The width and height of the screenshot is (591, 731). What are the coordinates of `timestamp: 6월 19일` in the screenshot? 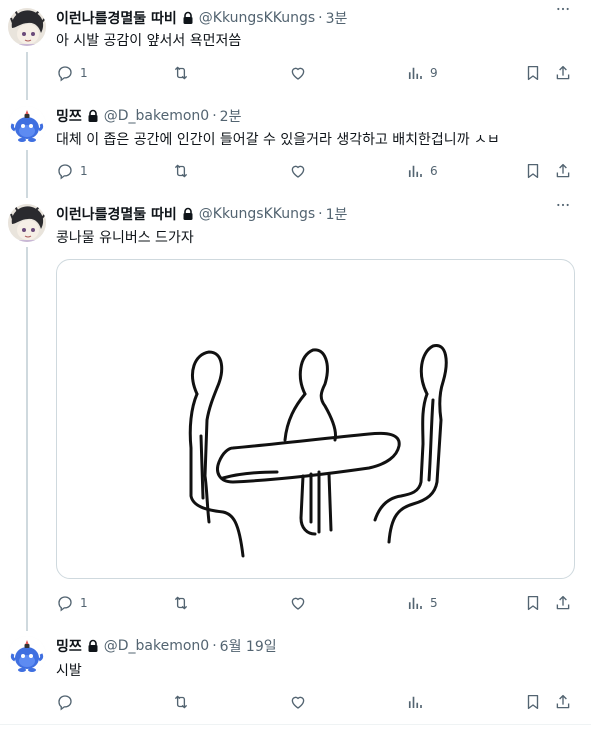 It's located at (248, 646).